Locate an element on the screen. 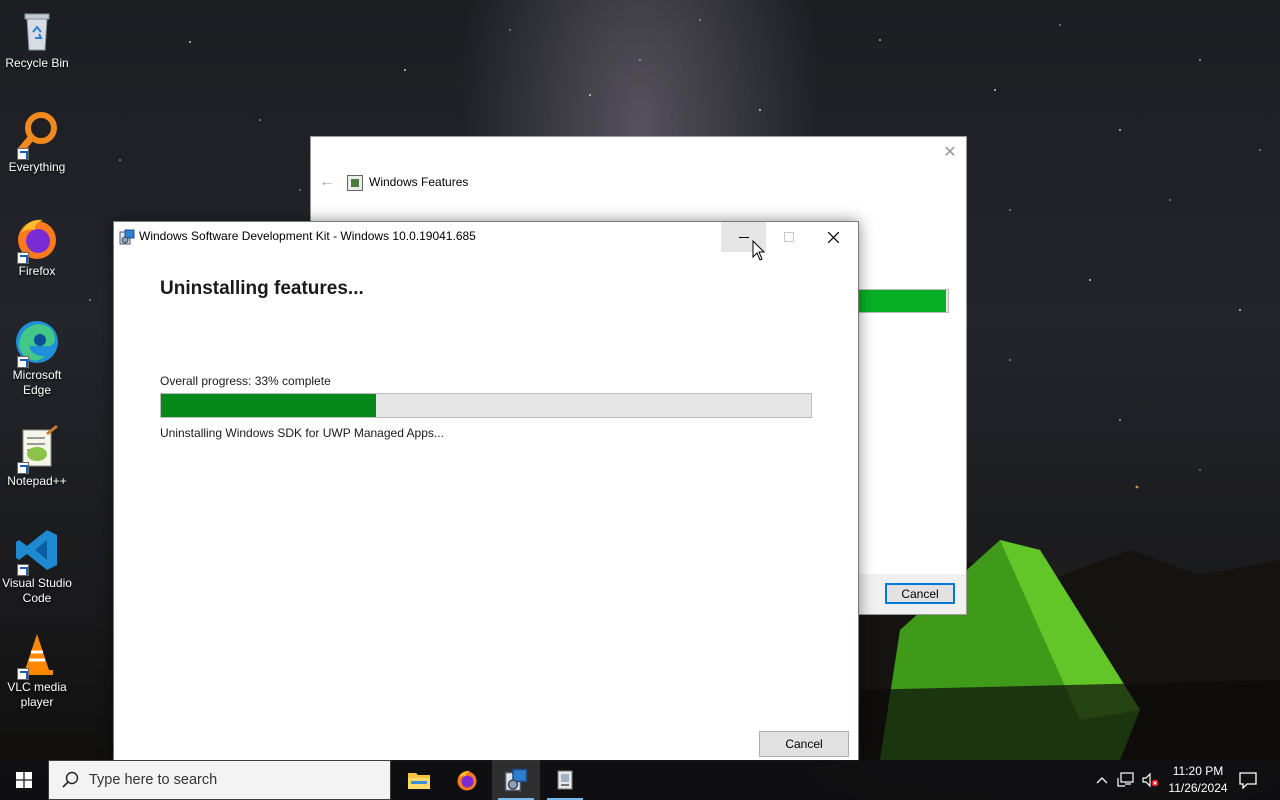  taskbar-file-explorer is located at coordinates (419, 780).